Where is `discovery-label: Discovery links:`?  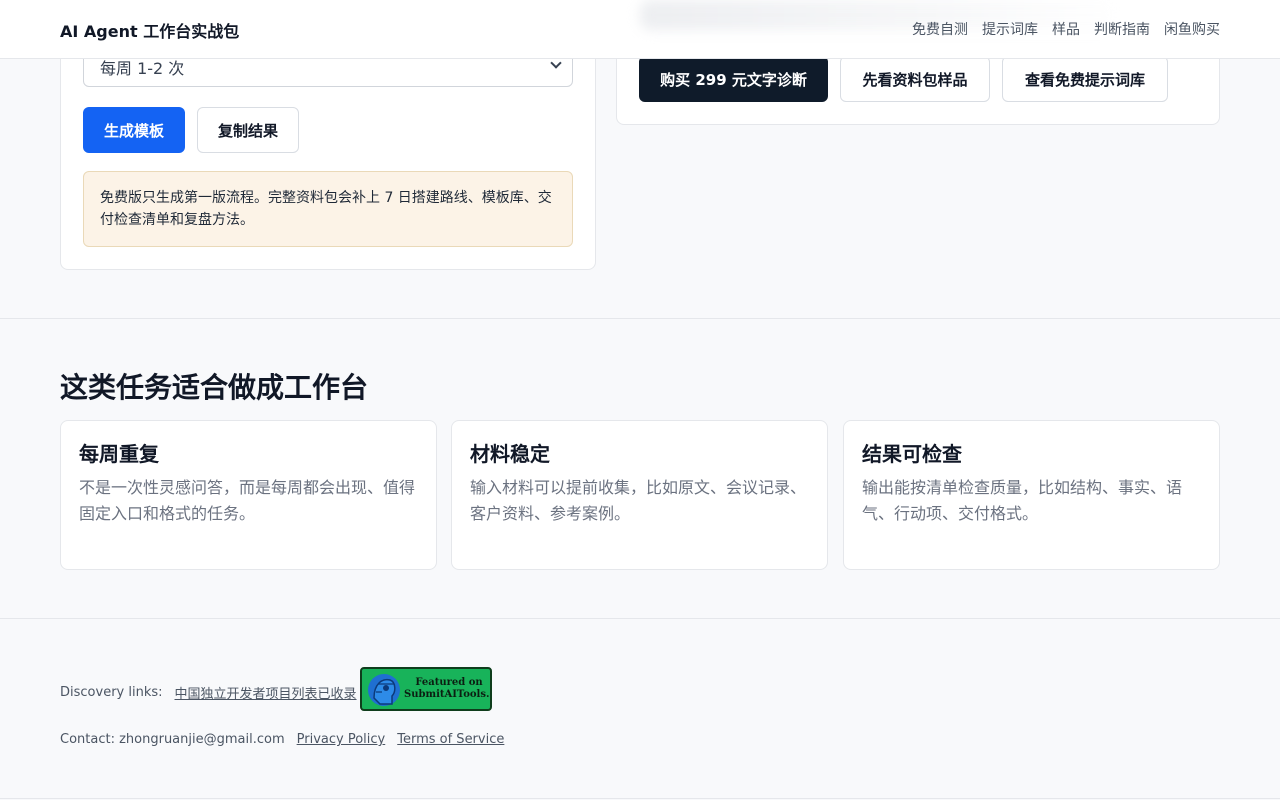 discovery-label: Discovery links: is located at coordinates (111, 692).